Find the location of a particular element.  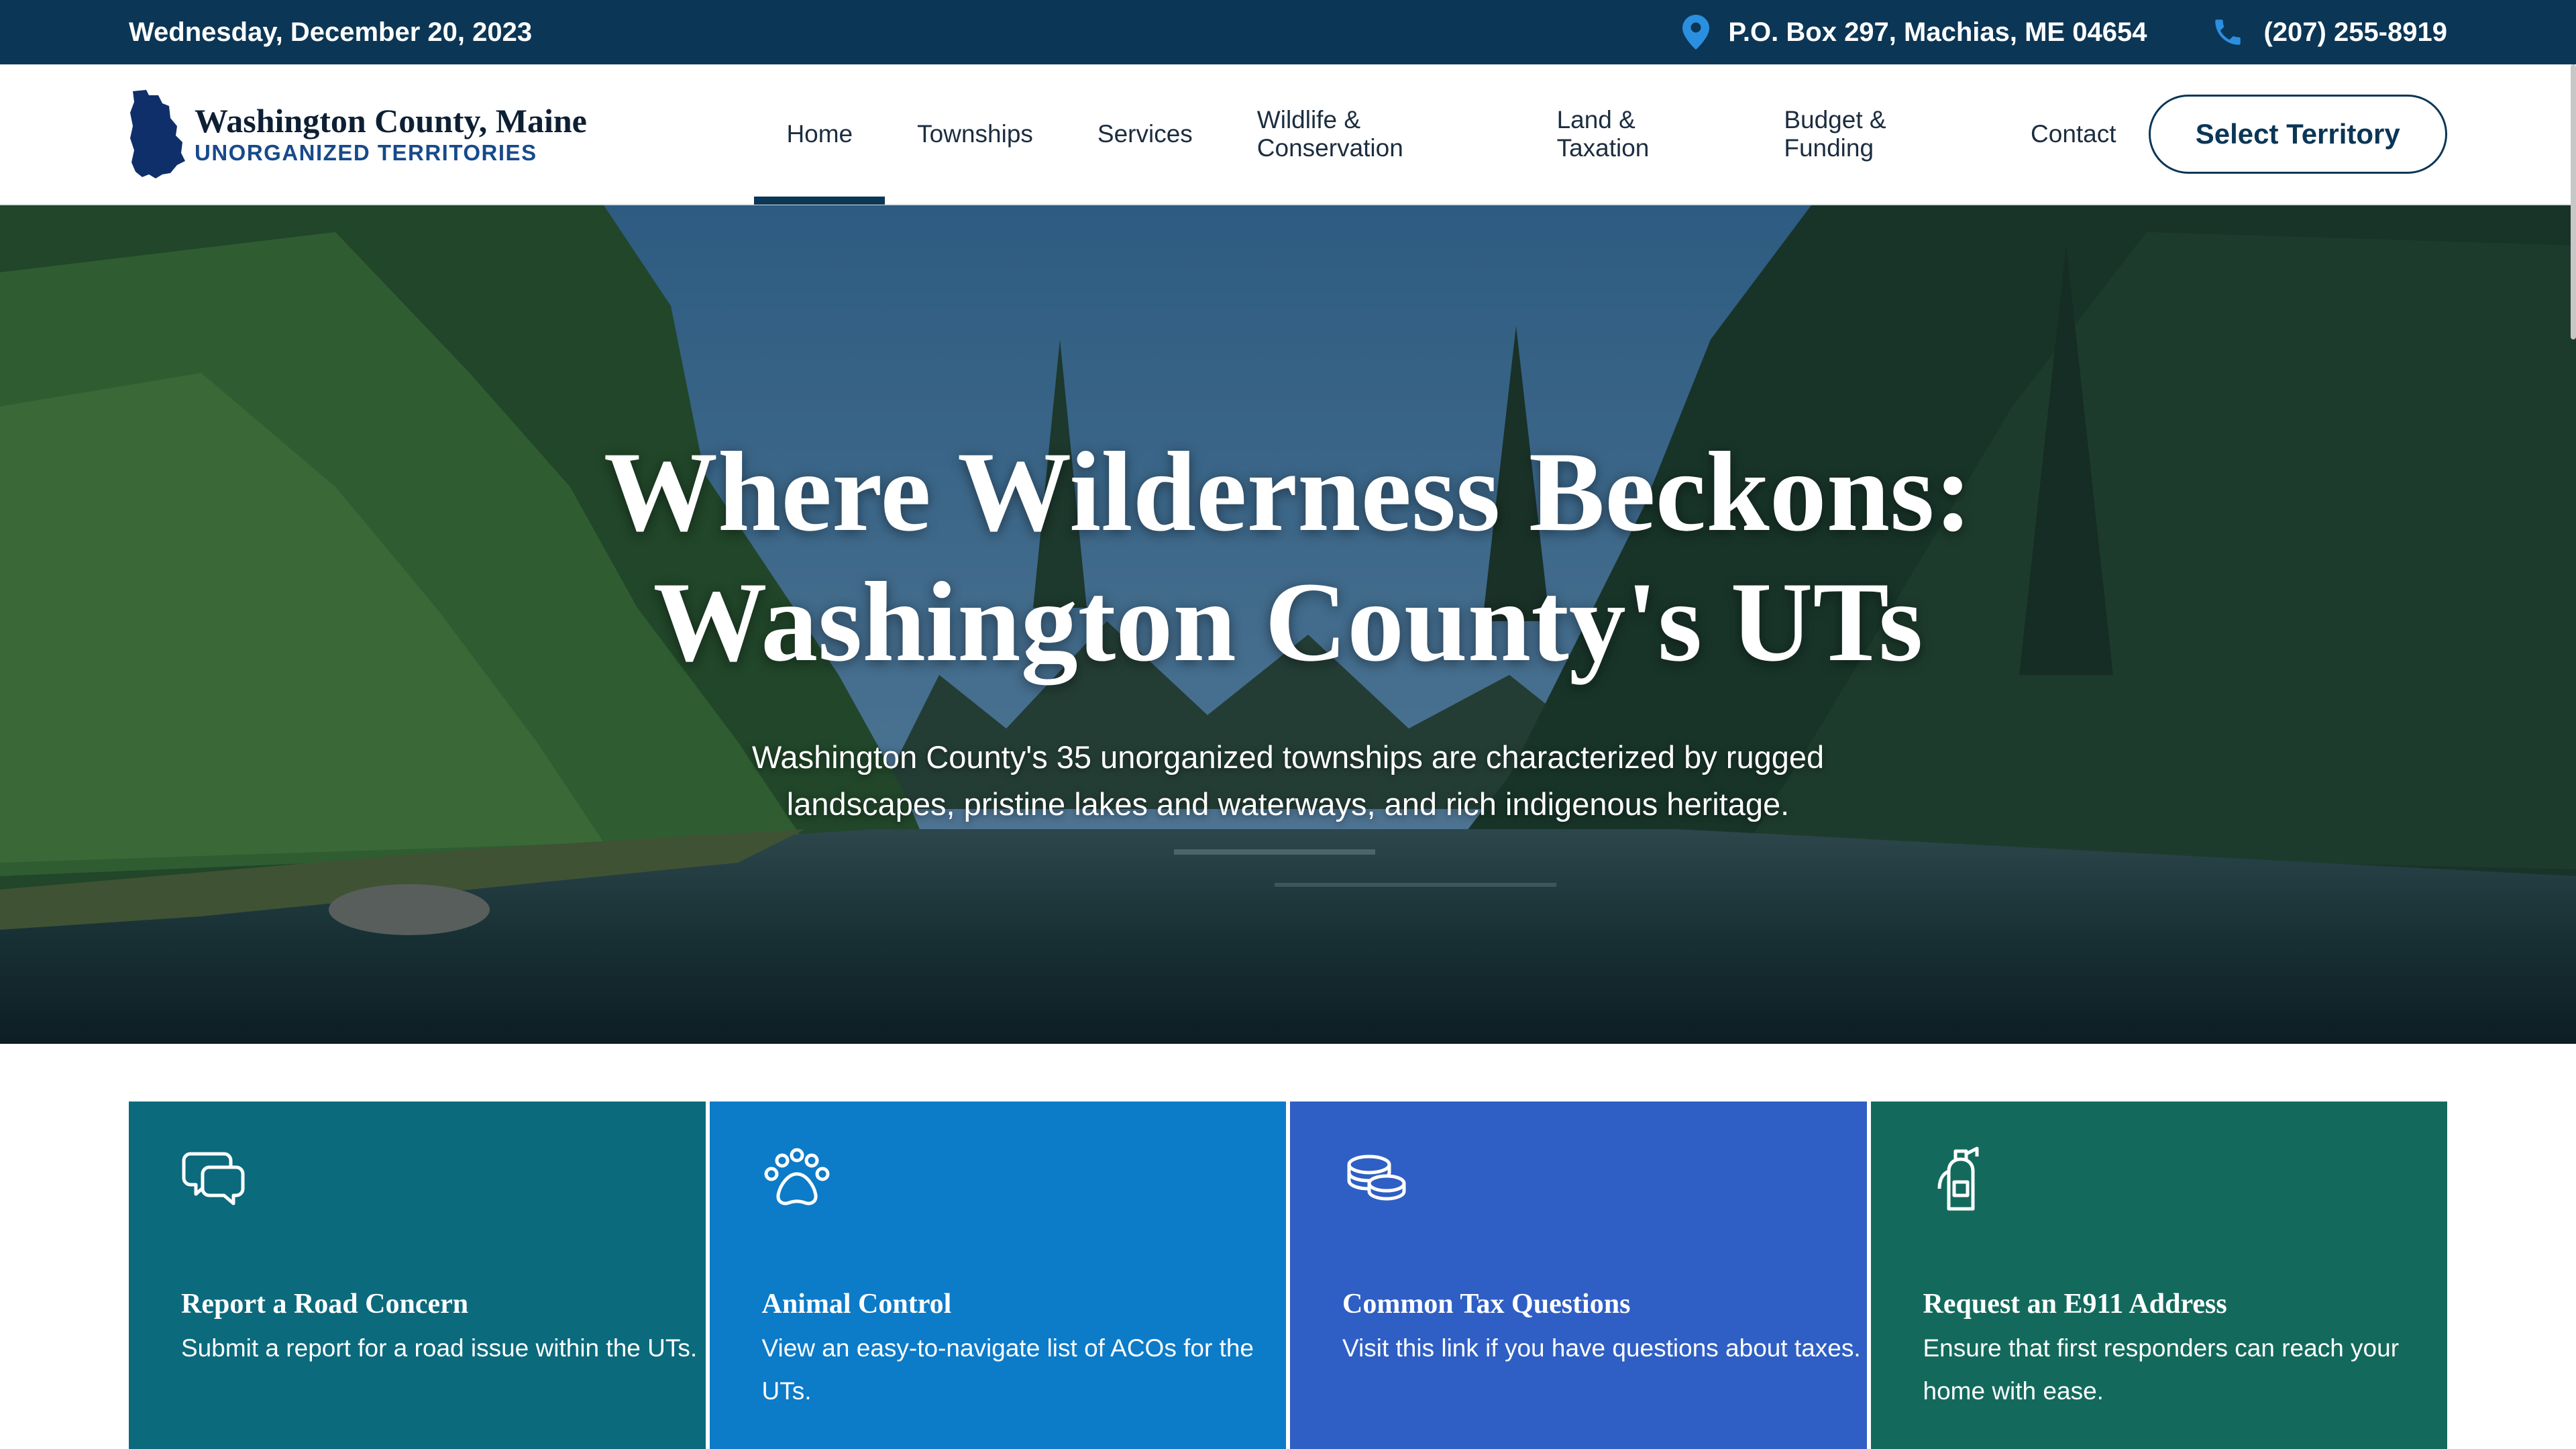

logo-name: Washington County, Maine is located at coordinates (391, 121).